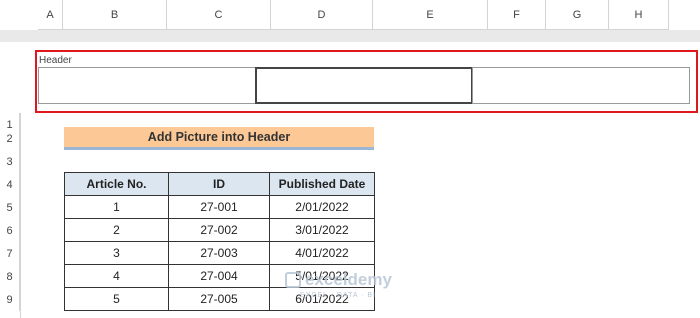 The width and height of the screenshot is (700, 318). I want to click on header-left-section, so click(147, 85).